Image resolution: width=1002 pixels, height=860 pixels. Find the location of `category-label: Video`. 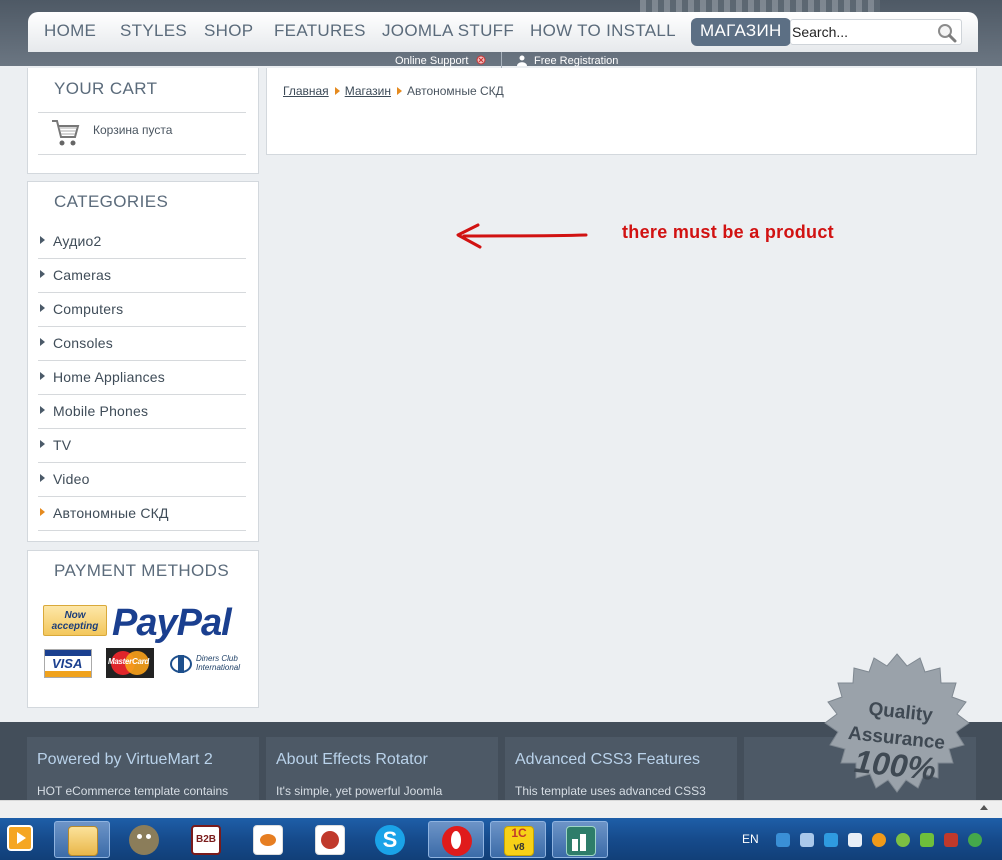

category-label: Video is located at coordinates (71, 479).